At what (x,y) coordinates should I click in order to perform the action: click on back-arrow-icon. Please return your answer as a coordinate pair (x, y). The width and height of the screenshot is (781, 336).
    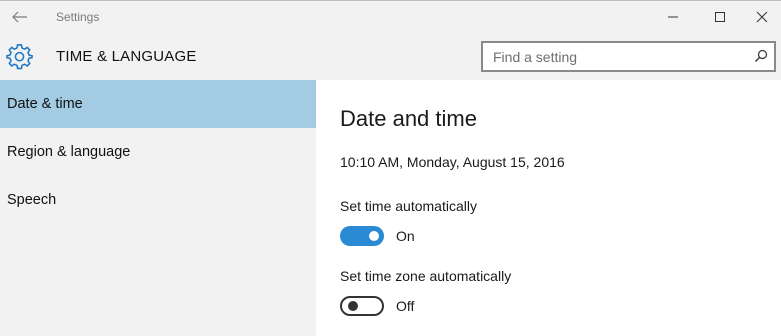
    Looking at the image, I should click on (19, 17).